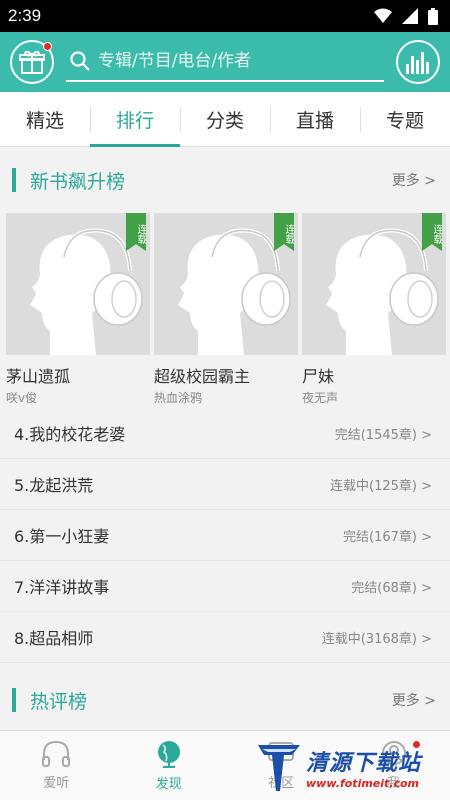  What do you see at coordinates (45, 119) in the screenshot?
I see `tab-featured: 精选` at bounding box center [45, 119].